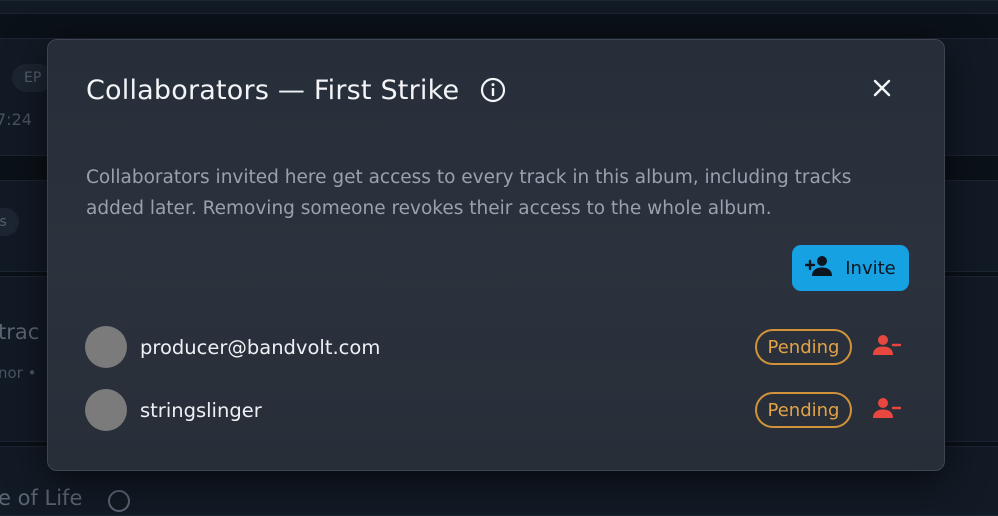  I want to click on globe-icon, so click(119, 501).